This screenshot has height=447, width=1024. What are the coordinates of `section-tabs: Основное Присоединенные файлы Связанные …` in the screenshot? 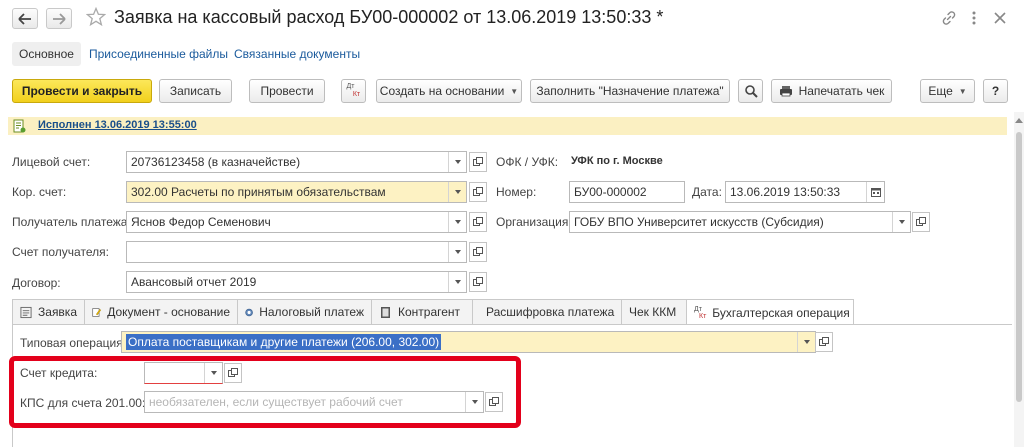 It's located at (512, 54).